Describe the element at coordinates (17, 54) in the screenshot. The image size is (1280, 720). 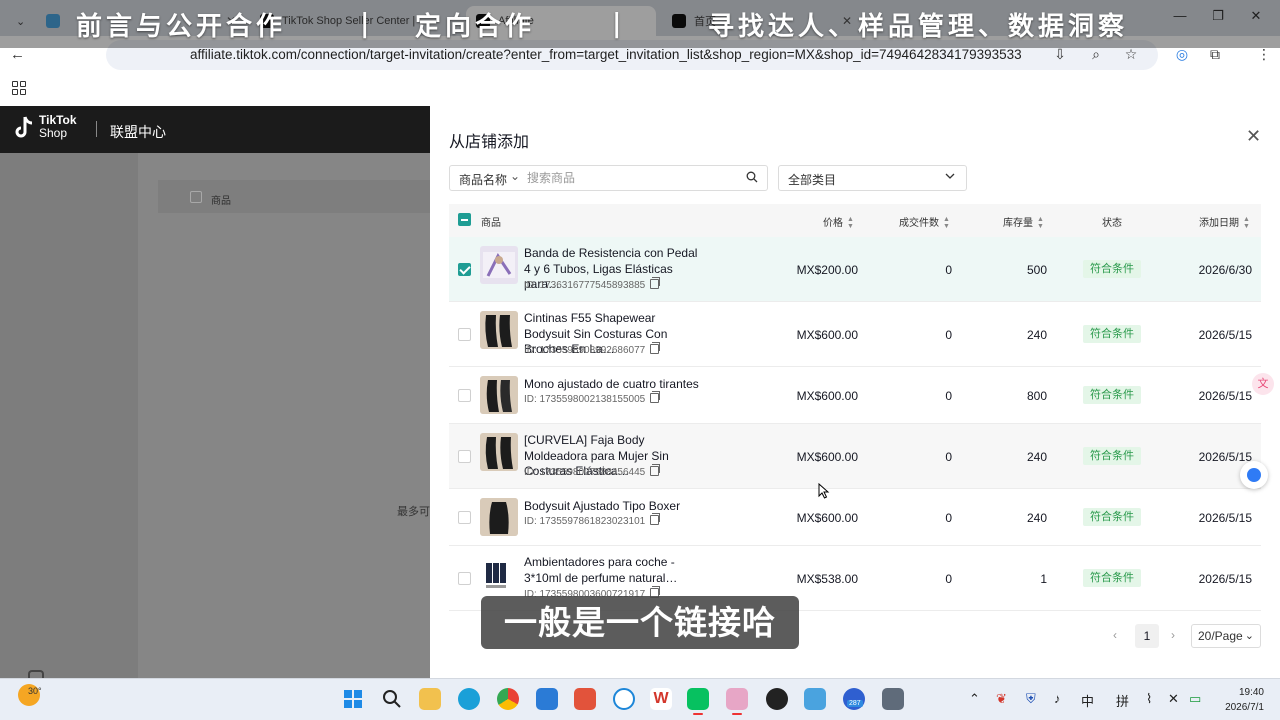
I see `back-arrow-icon: ←` at that location.